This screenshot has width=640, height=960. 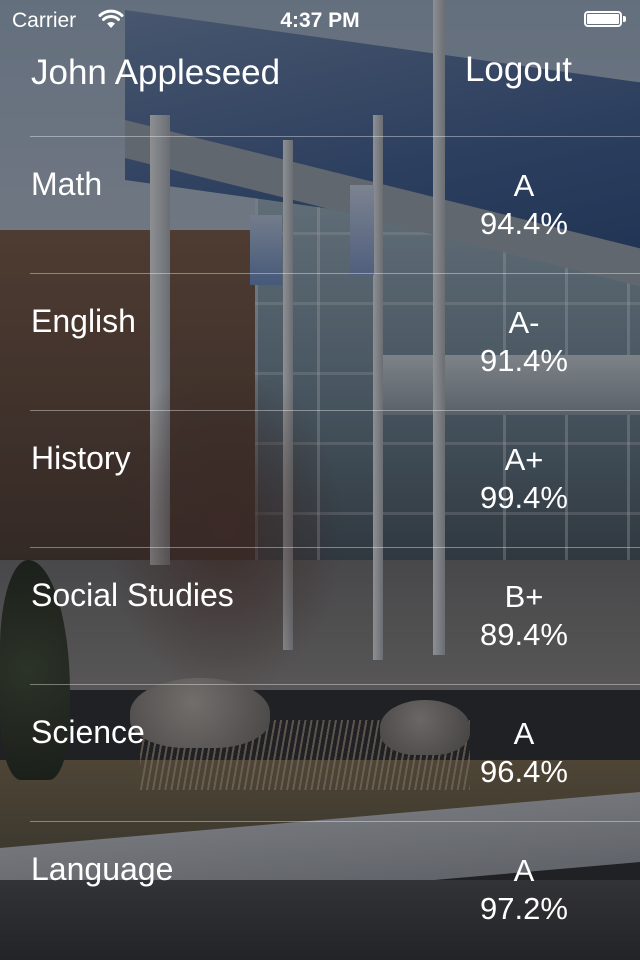 What do you see at coordinates (320, 204) in the screenshot?
I see `grade-row-math: Math A 94.4%` at bounding box center [320, 204].